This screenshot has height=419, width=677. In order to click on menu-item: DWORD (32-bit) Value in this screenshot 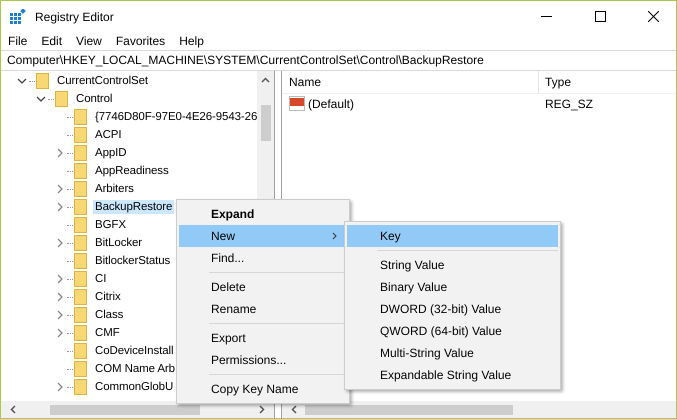, I will do `click(452, 309)`.